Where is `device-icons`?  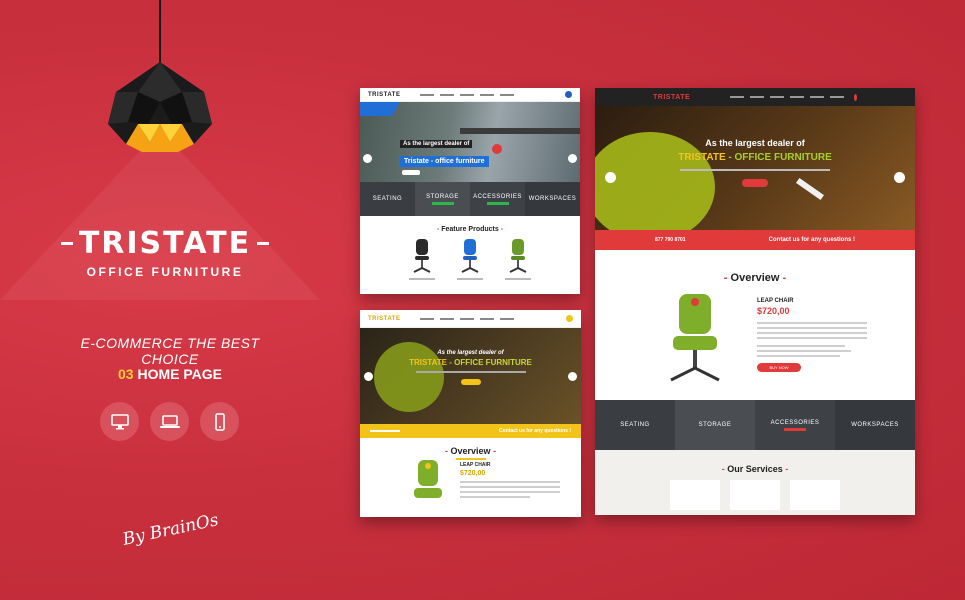 device-icons is located at coordinates (169, 421).